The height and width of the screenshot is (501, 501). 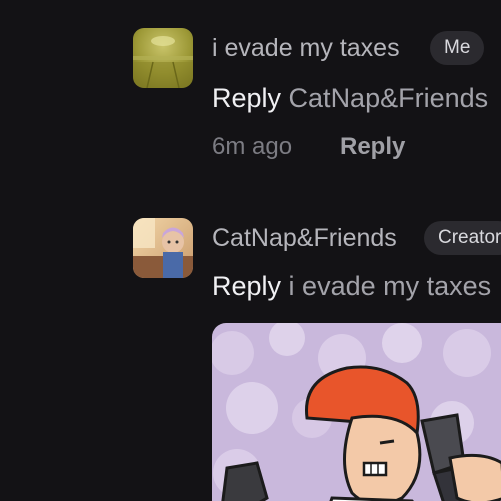 I want to click on reply-button: Reply, so click(x=372, y=147).